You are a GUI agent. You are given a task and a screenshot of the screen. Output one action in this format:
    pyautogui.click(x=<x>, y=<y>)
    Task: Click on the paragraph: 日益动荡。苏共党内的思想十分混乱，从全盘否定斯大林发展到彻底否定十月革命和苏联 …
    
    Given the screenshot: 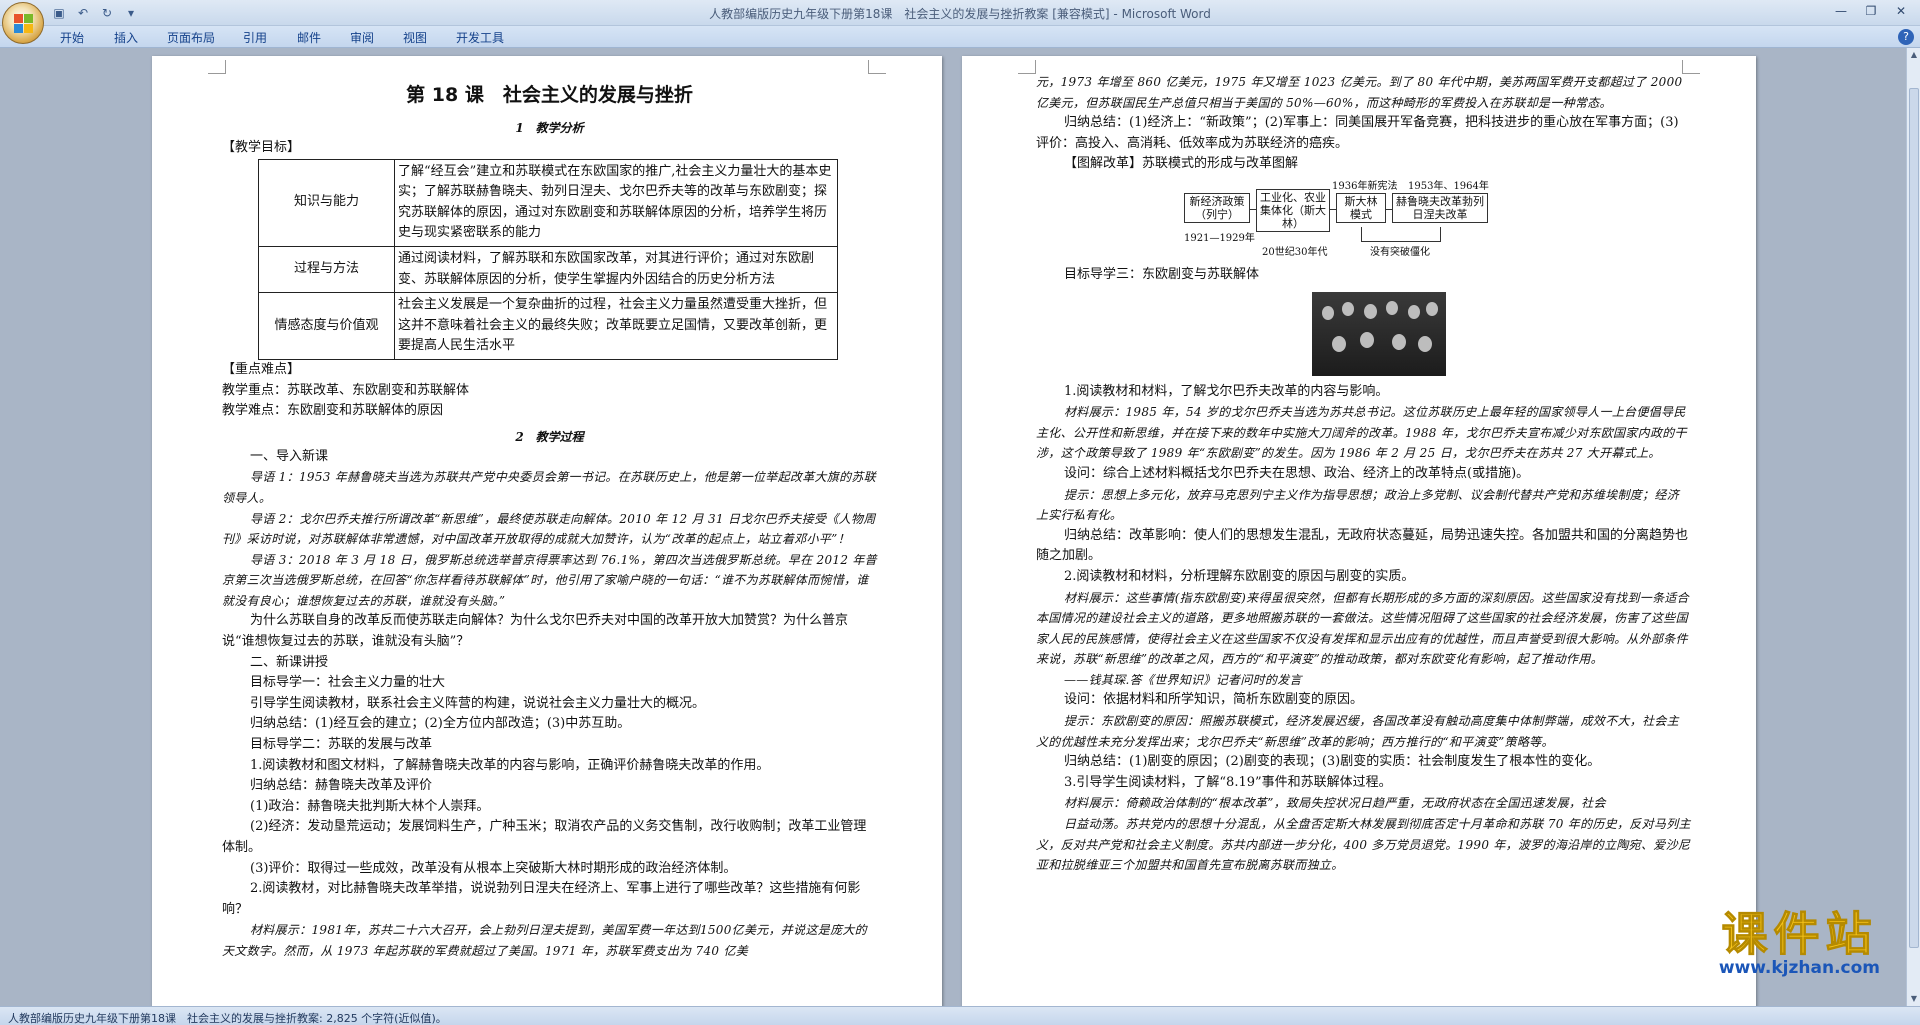 What is the action you would take?
    pyautogui.click(x=1363, y=845)
    